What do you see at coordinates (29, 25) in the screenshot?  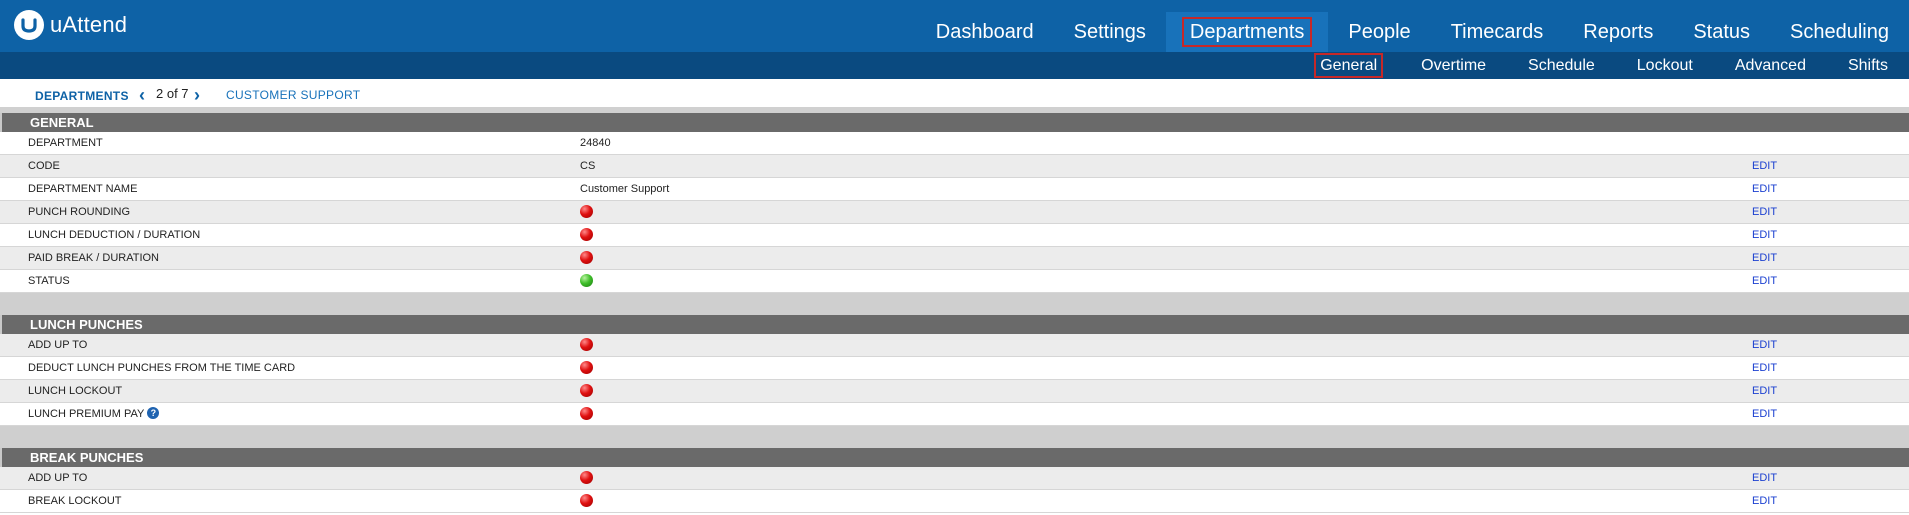 I see `u-logo-icon` at bounding box center [29, 25].